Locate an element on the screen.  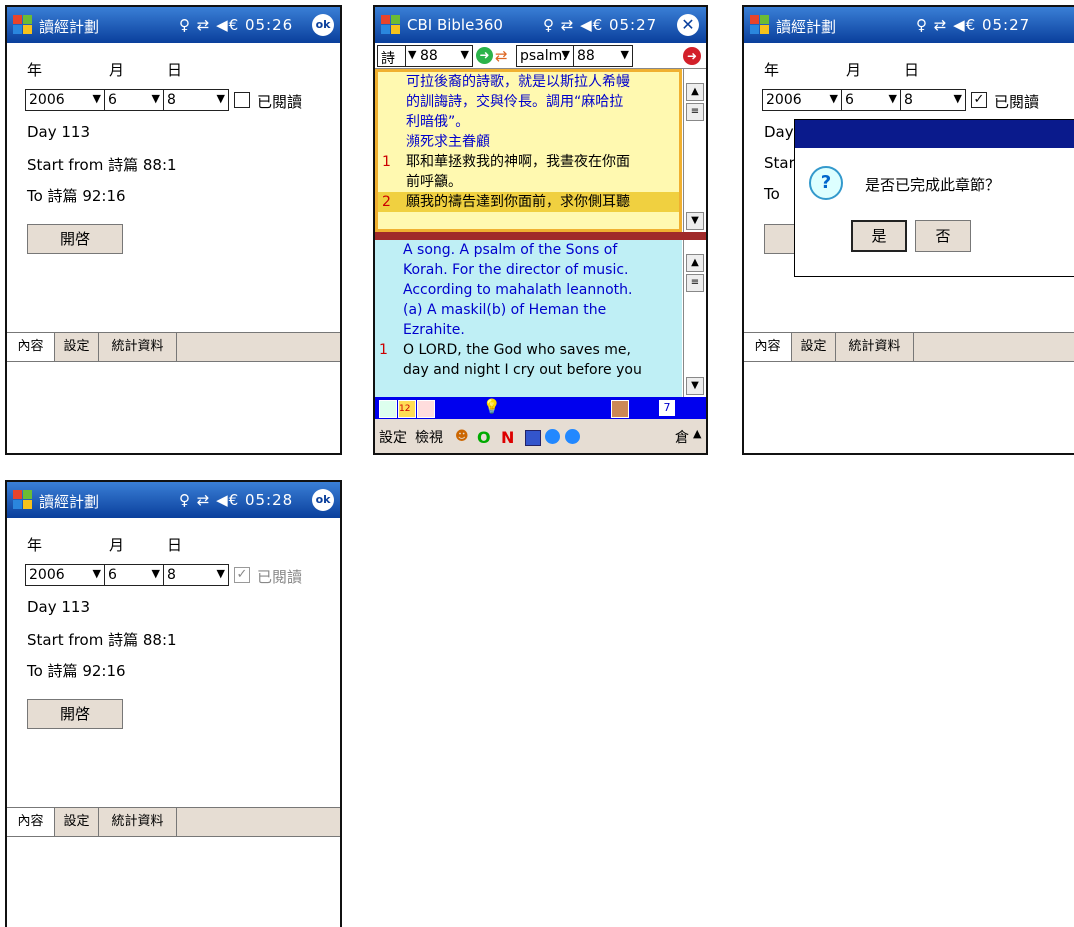
app-title: 讀經計劃 is located at coordinates (69, 27).